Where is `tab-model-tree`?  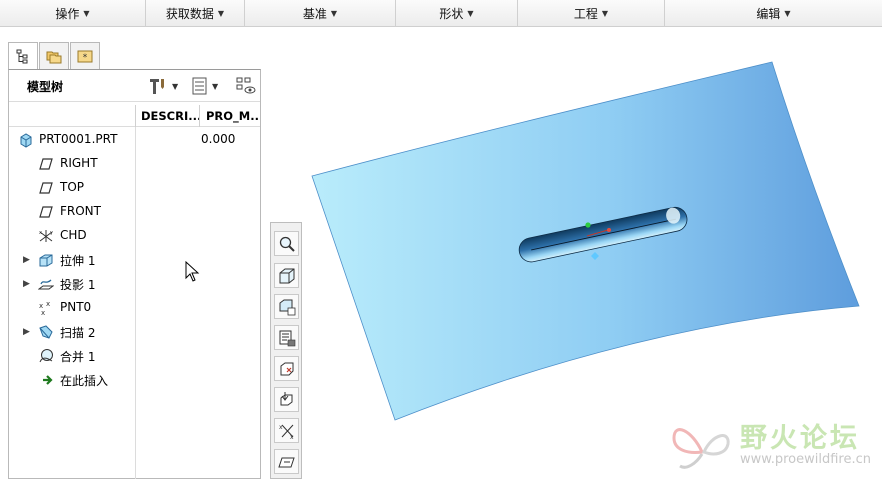
tab-model-tree is located at coordinates (23, 56).